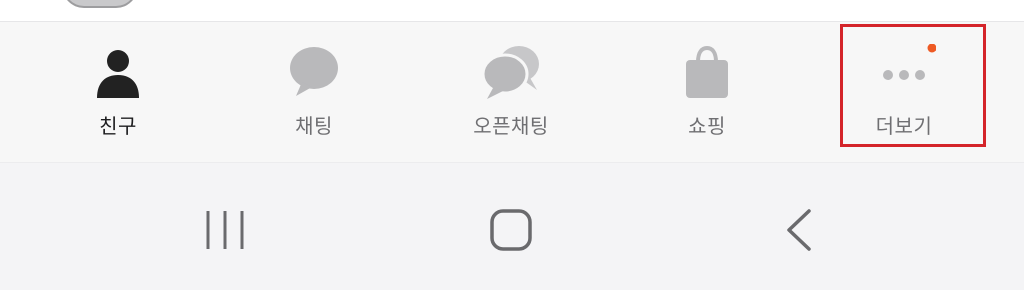 The image size is (1024, 290). What do you see at coordinates (931, 48) in the screenshot?
I see `notification-badge` at bounding box center [931, 48].